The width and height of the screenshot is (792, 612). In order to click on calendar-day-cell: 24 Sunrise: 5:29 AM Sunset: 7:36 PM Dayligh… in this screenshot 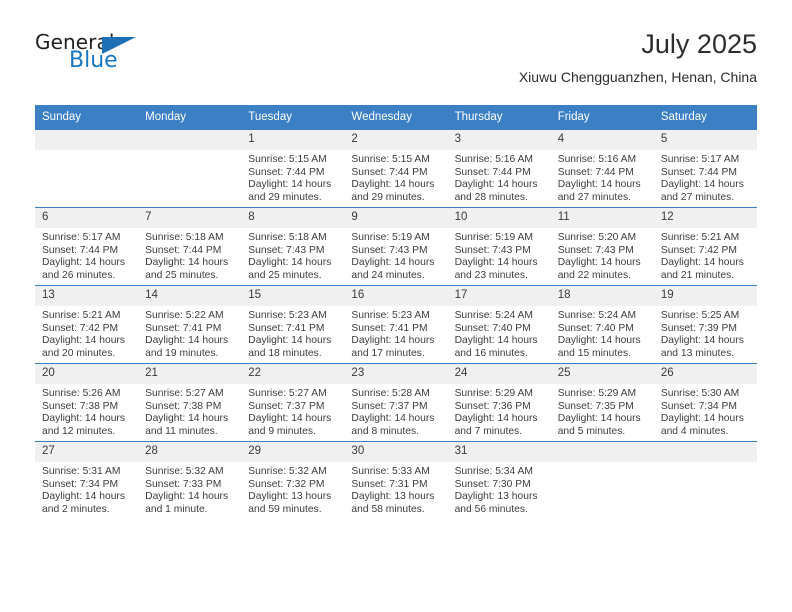, I will do `click(499, 402)`.